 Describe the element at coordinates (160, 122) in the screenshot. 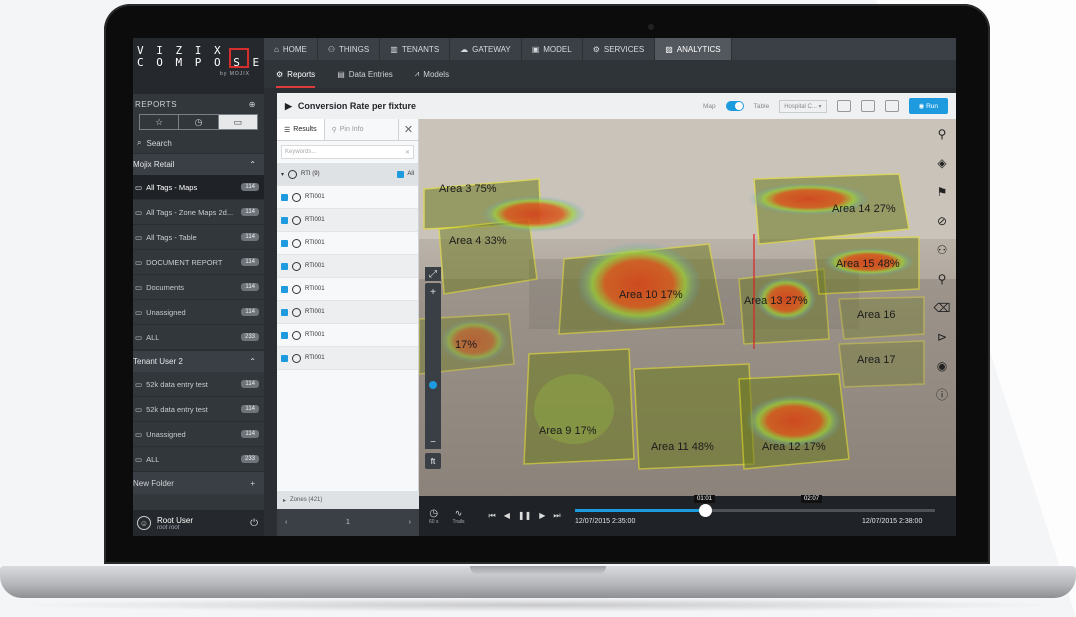

I see `favorites-tab: ☆` at that location.